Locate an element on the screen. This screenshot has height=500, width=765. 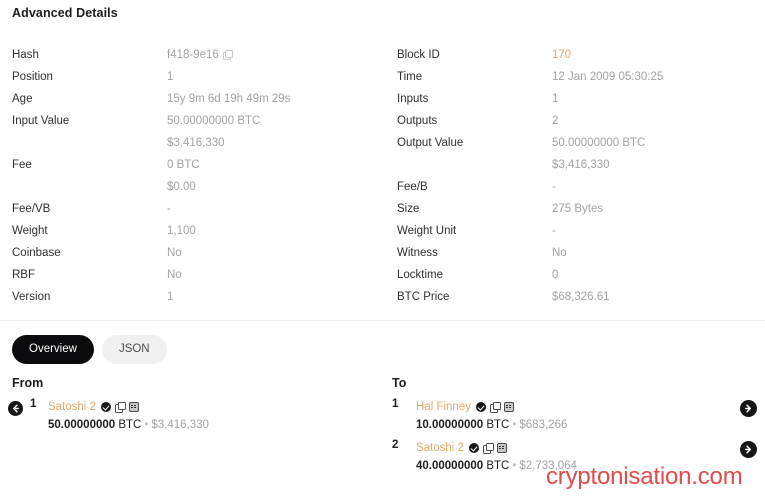
detail-label: Version is located at coordinates (31, 297).